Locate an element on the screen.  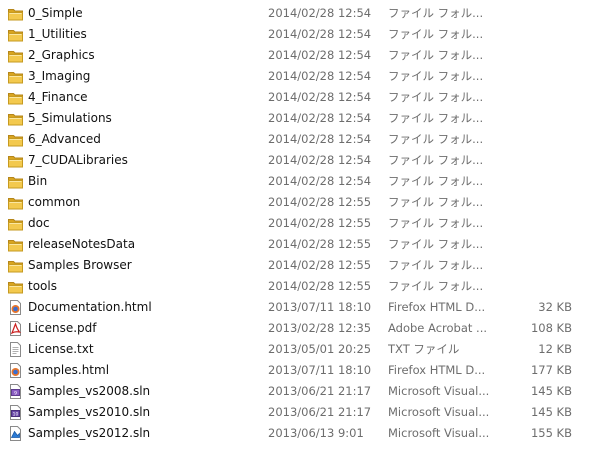
file-name: tools is located at coordinates (42, 286).